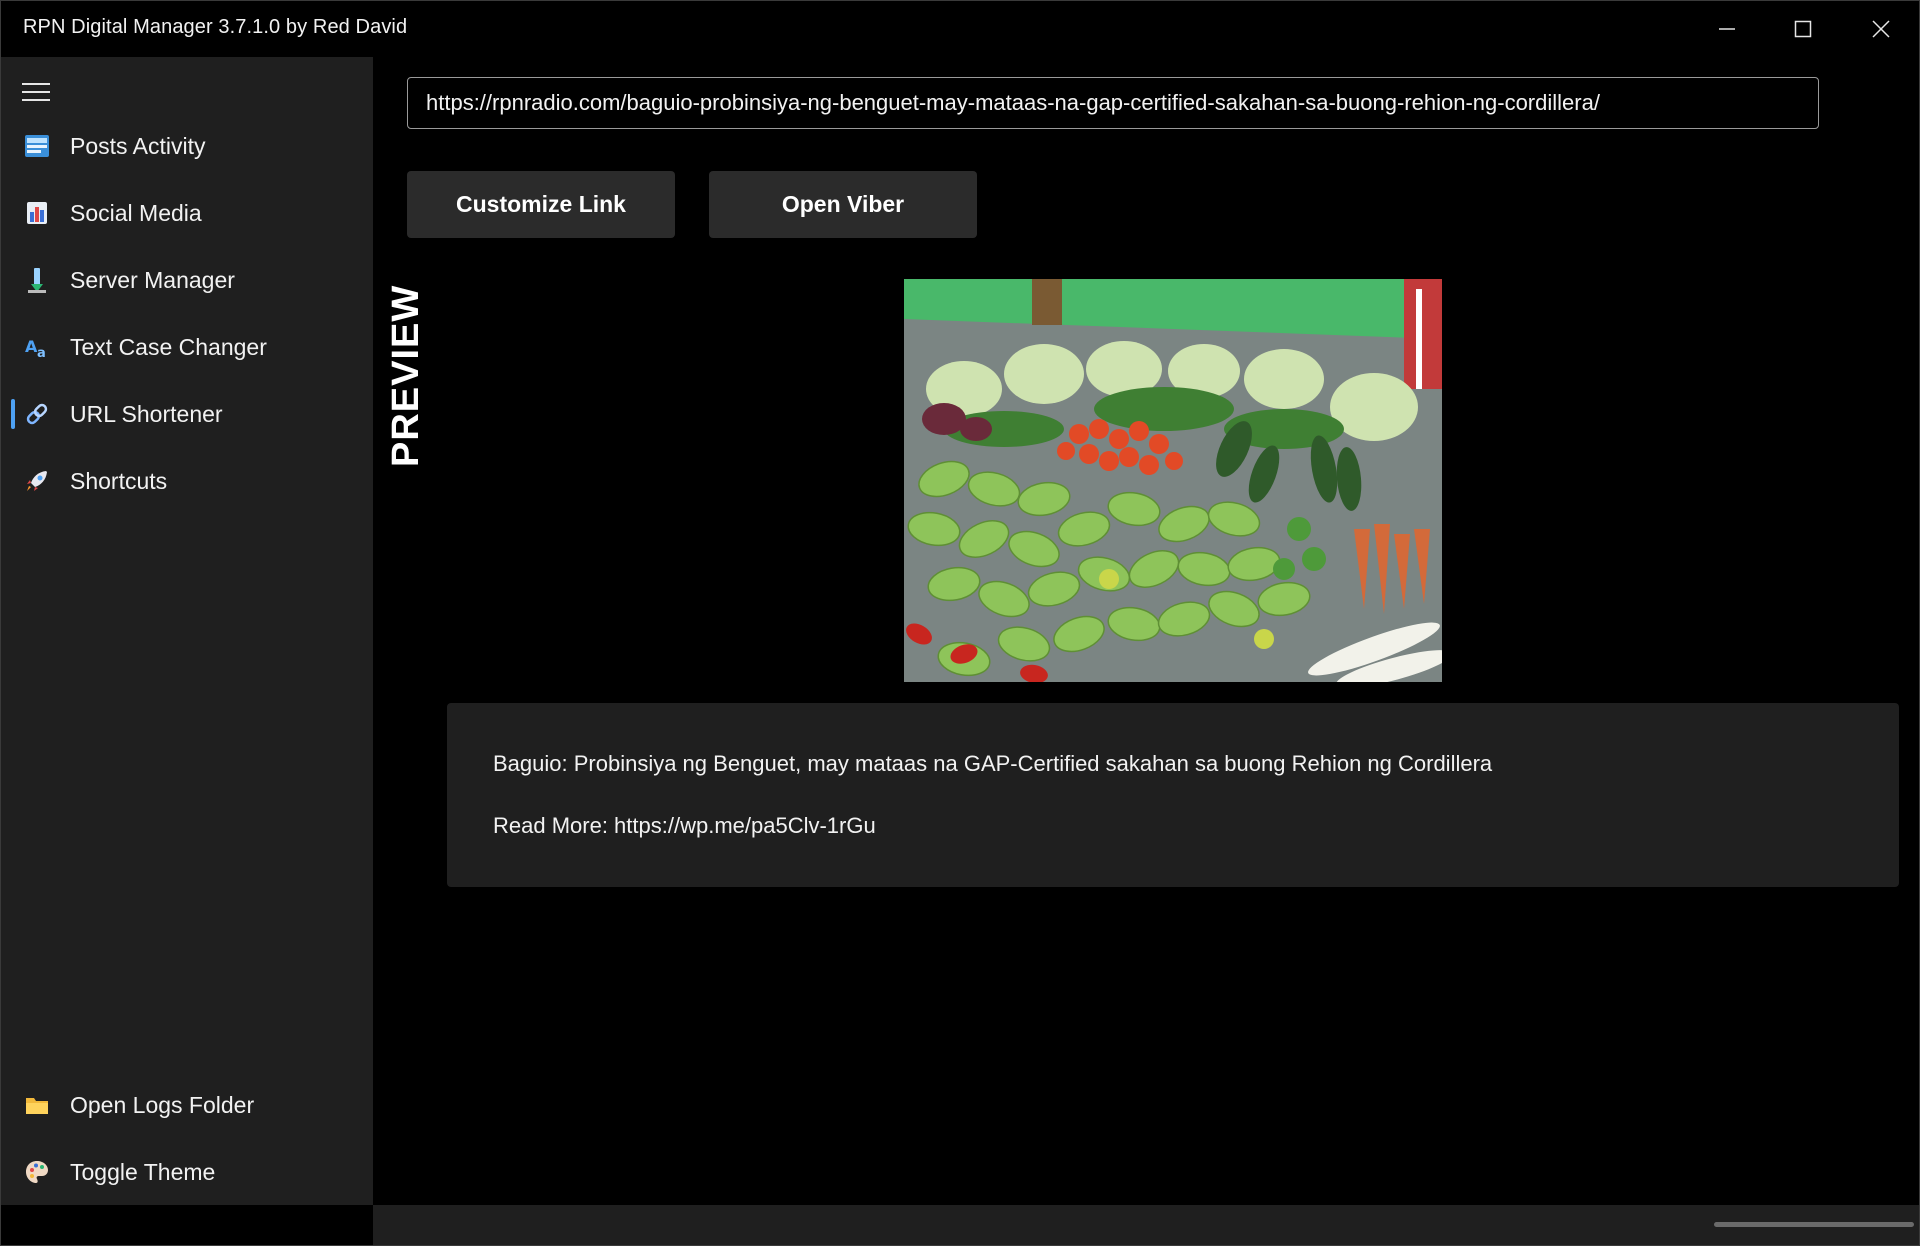 This screenshot has width=1920, height=1246. I want to click on sidebar-item-open-logs-folder: Open Logs Folder, so click(187, 1105).